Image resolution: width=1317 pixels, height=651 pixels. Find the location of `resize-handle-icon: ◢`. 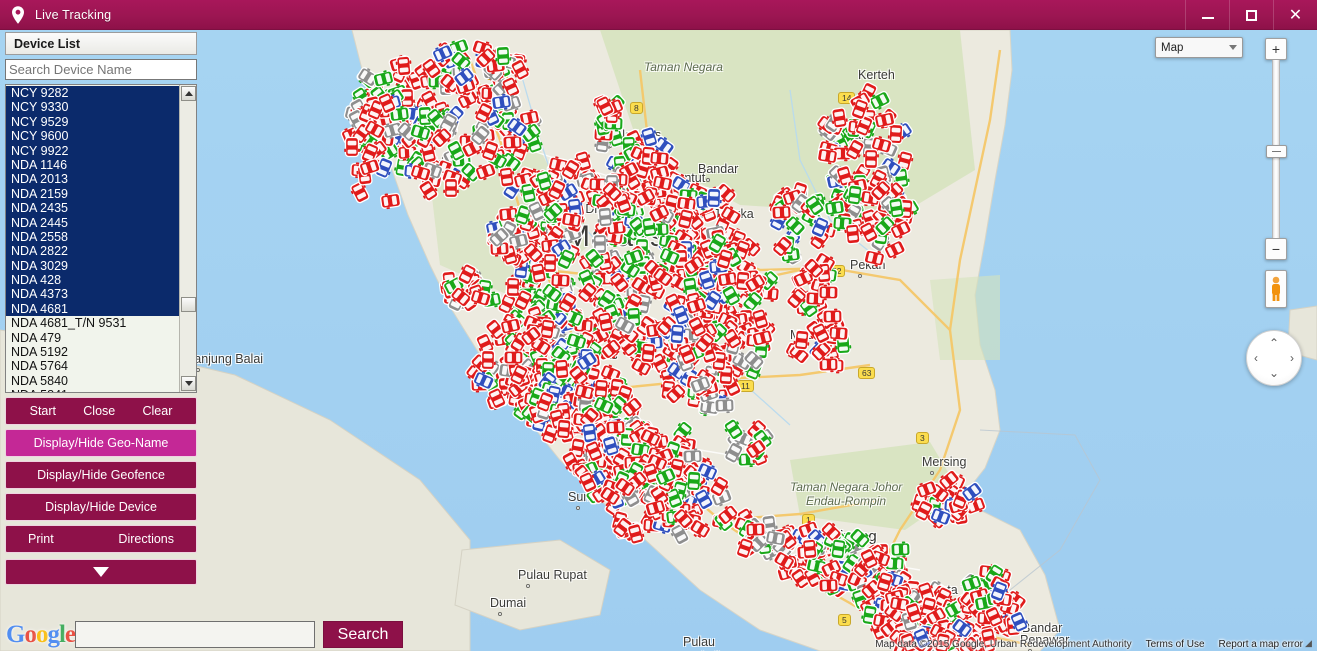

resize-handle-icon: ◢ is located at coordinates (1310, 644).